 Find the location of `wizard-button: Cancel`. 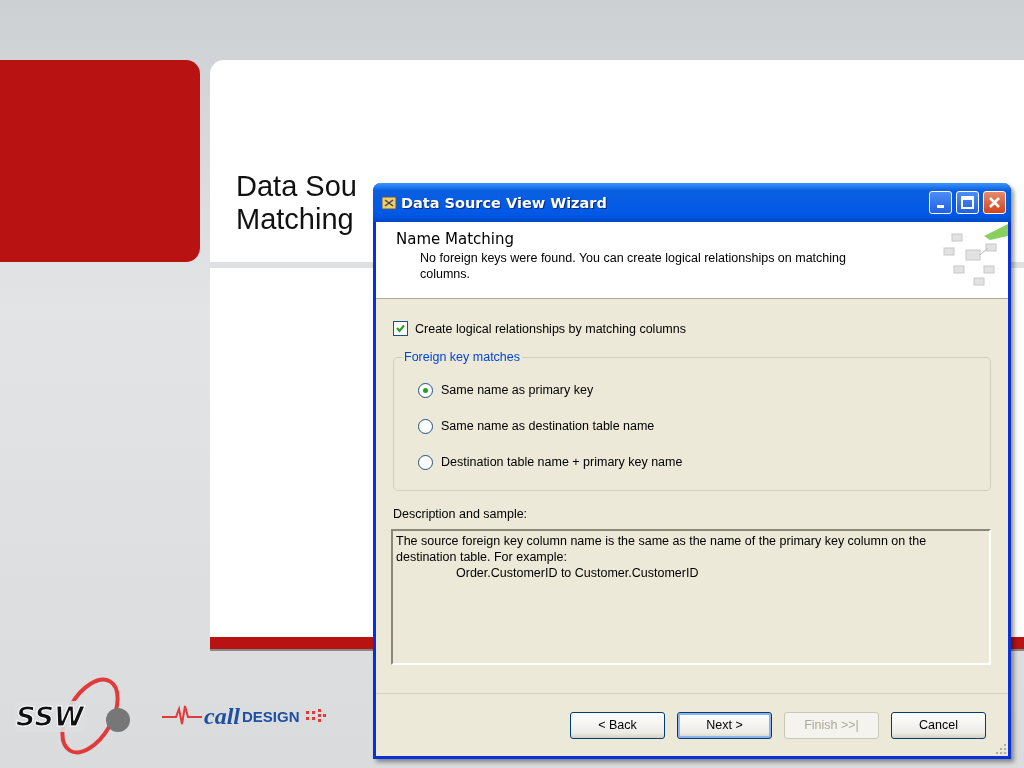

wizard-button: Cancel is located at coordinates (938, 725).